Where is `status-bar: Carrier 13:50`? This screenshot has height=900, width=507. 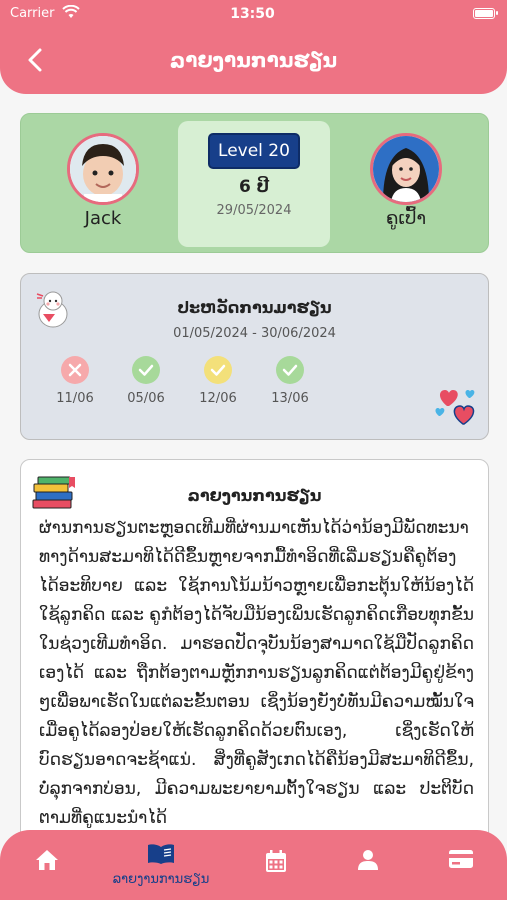 status-bar: Carrier 13:50 is located at coordinates (254, 14).